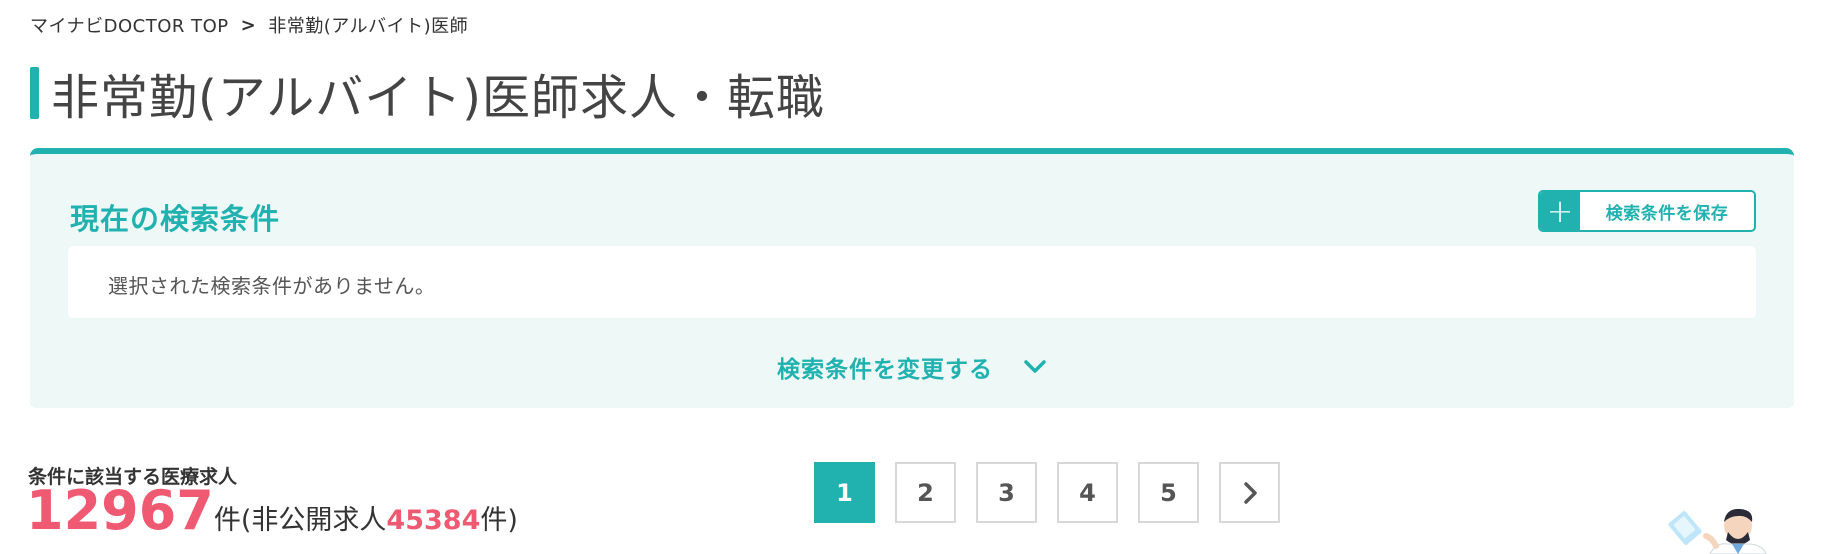 The height and width of the screenshot is (554, 1824). What do you see at coordinates (1035, 366) in the screenshot?
I see `chevron-down-icon` at bounding box center [1035, 366].